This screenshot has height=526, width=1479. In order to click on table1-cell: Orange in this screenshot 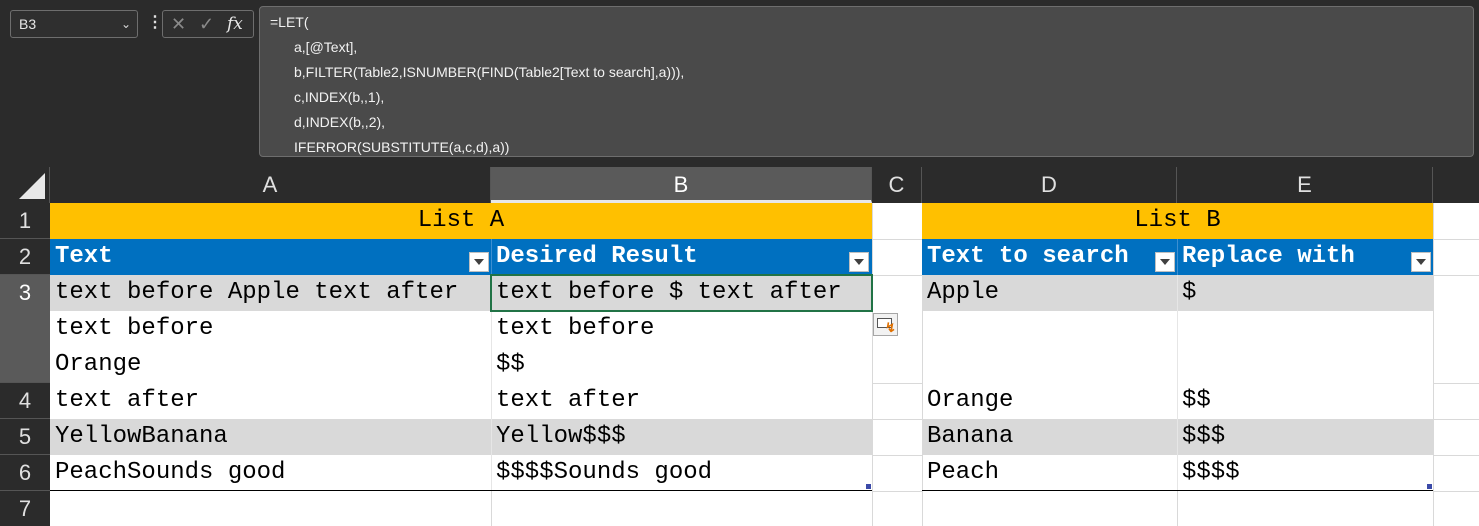, I will do `click(270, 365)`.